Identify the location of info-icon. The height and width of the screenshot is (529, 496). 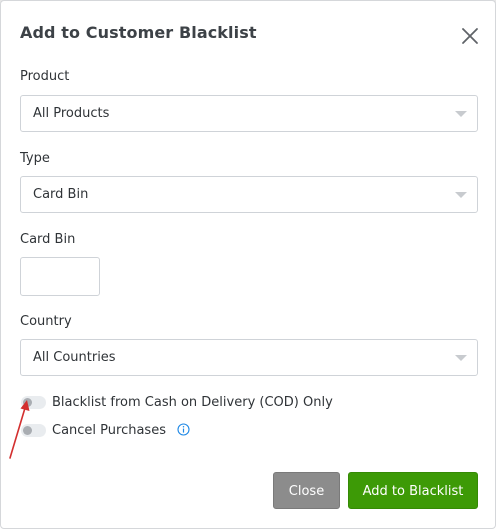
(183, 429).